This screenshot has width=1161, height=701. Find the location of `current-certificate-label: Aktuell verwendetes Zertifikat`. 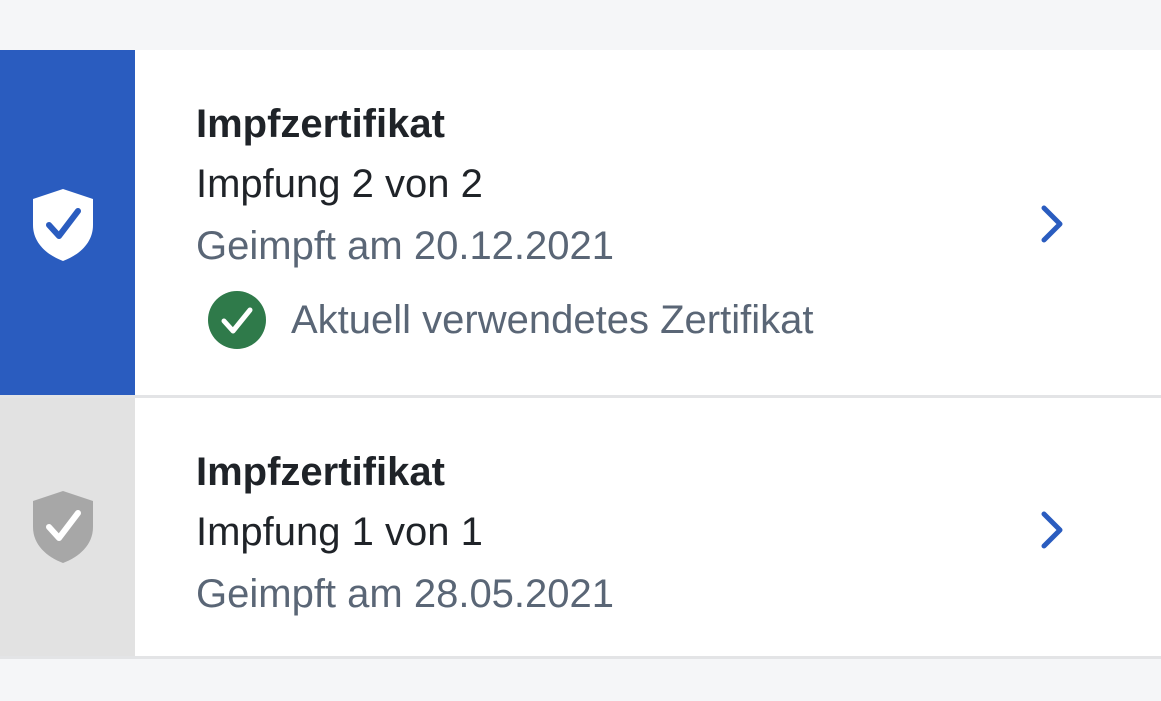

current-certificate-label: Aktuell verwendetes Zertifikat is located at coordinates (552, 319).